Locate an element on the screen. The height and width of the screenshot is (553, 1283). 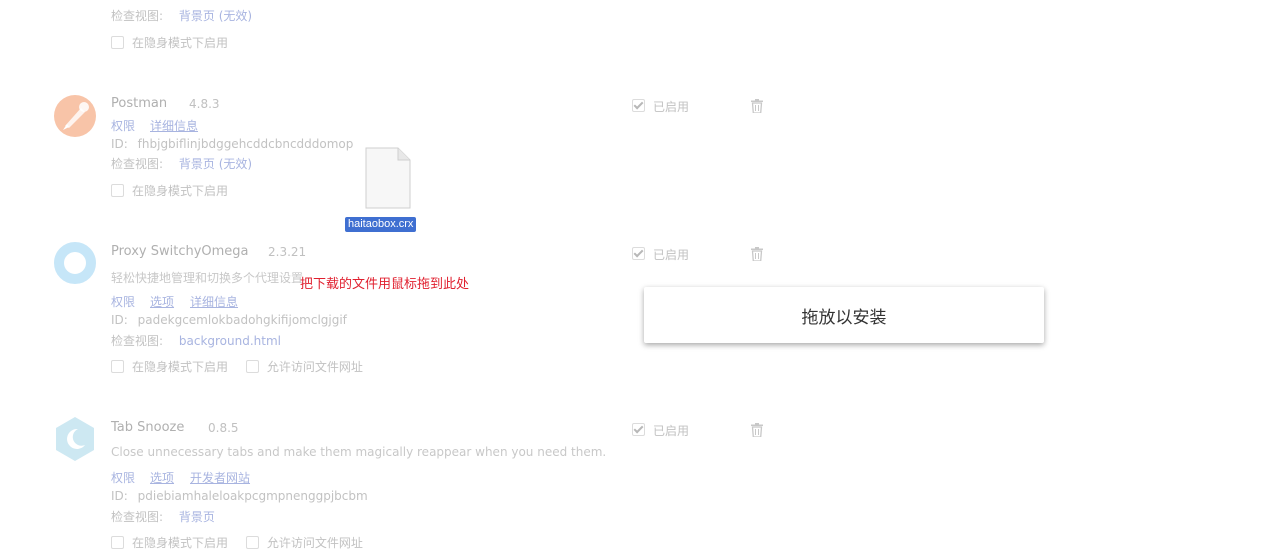
file-document-icon is located at coordinates (388, 178).